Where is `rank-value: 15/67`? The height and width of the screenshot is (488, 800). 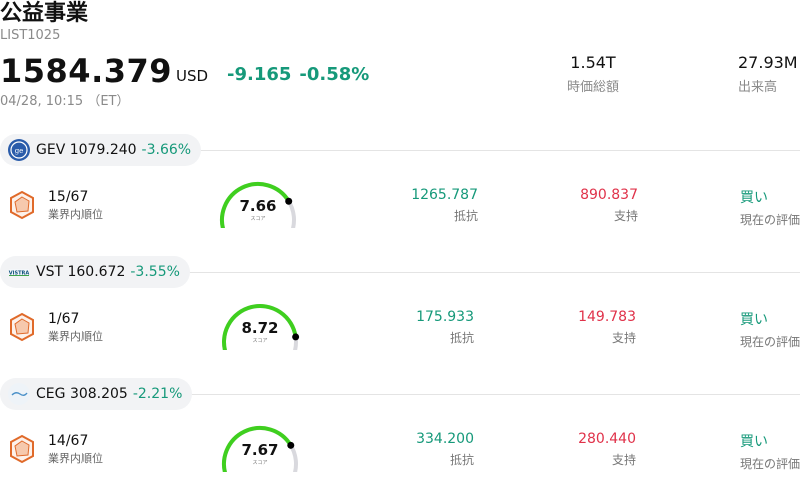 rank-value: 15/67 is located at coordinates (68, 197).